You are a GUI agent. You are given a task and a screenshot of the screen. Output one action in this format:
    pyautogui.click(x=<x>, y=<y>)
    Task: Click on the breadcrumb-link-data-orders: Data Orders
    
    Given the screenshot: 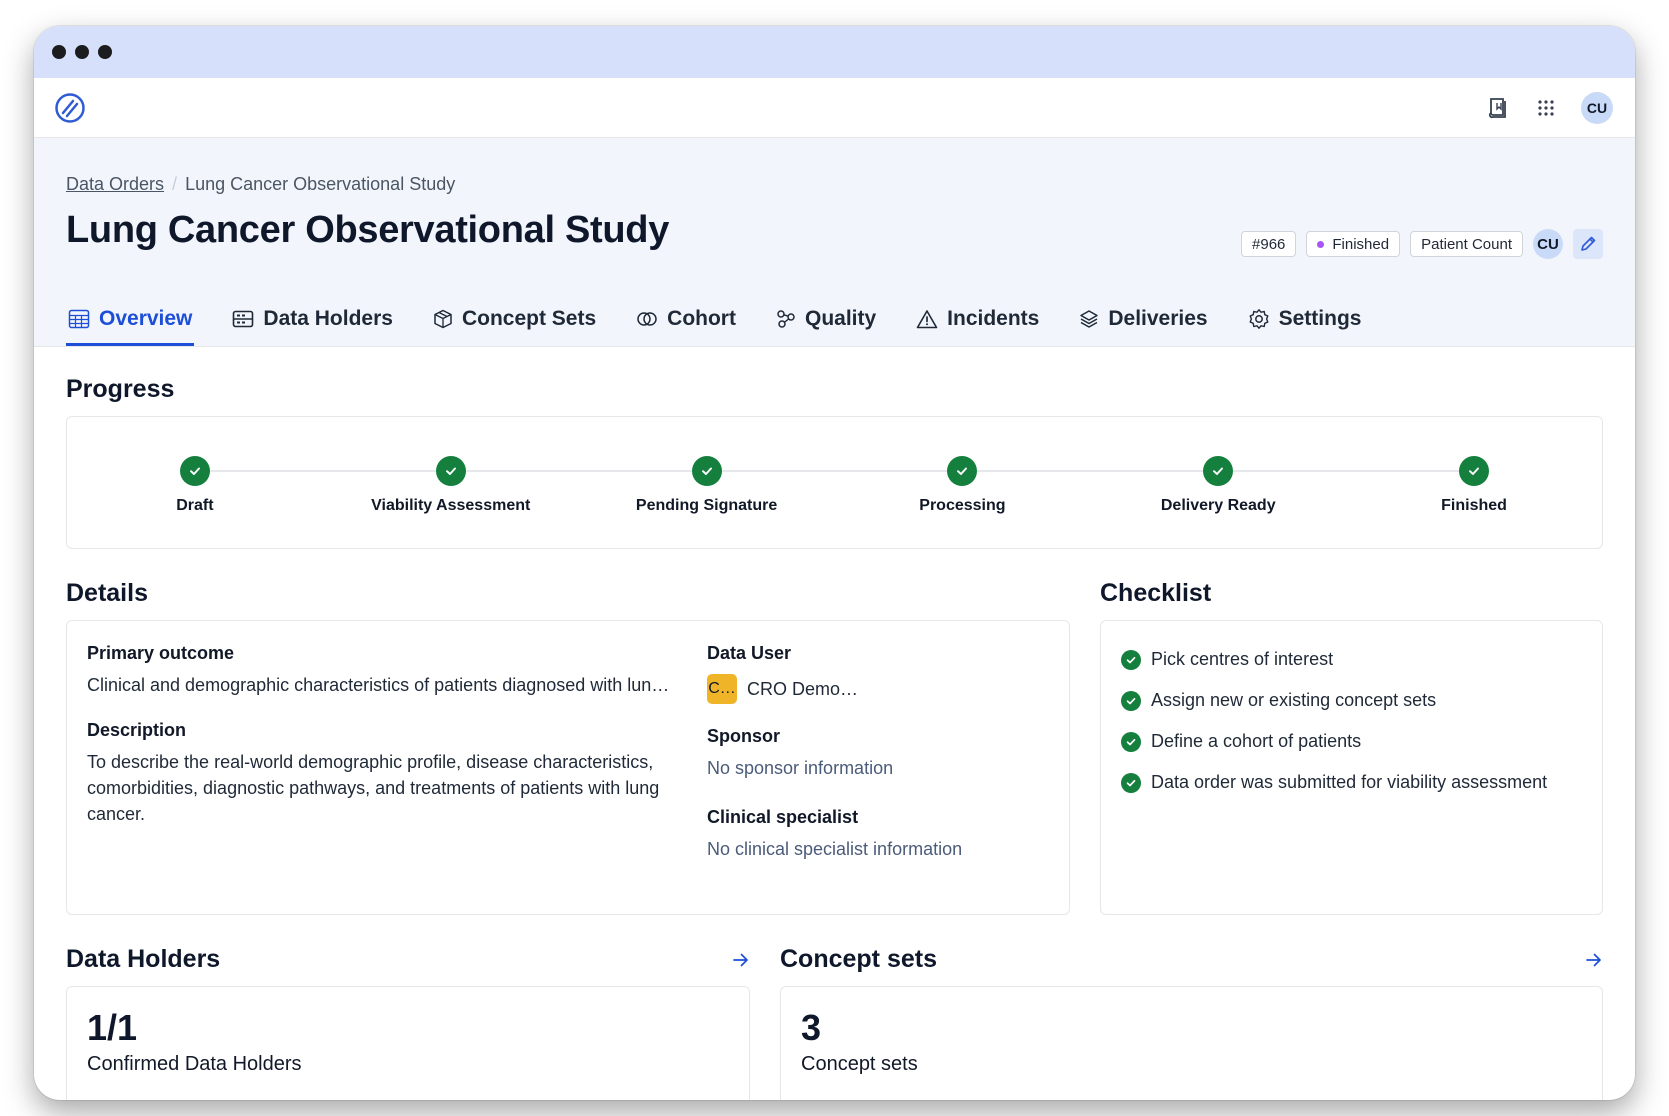 What is the action you would take?
    pyautogui.click(x=115, y=184)
    